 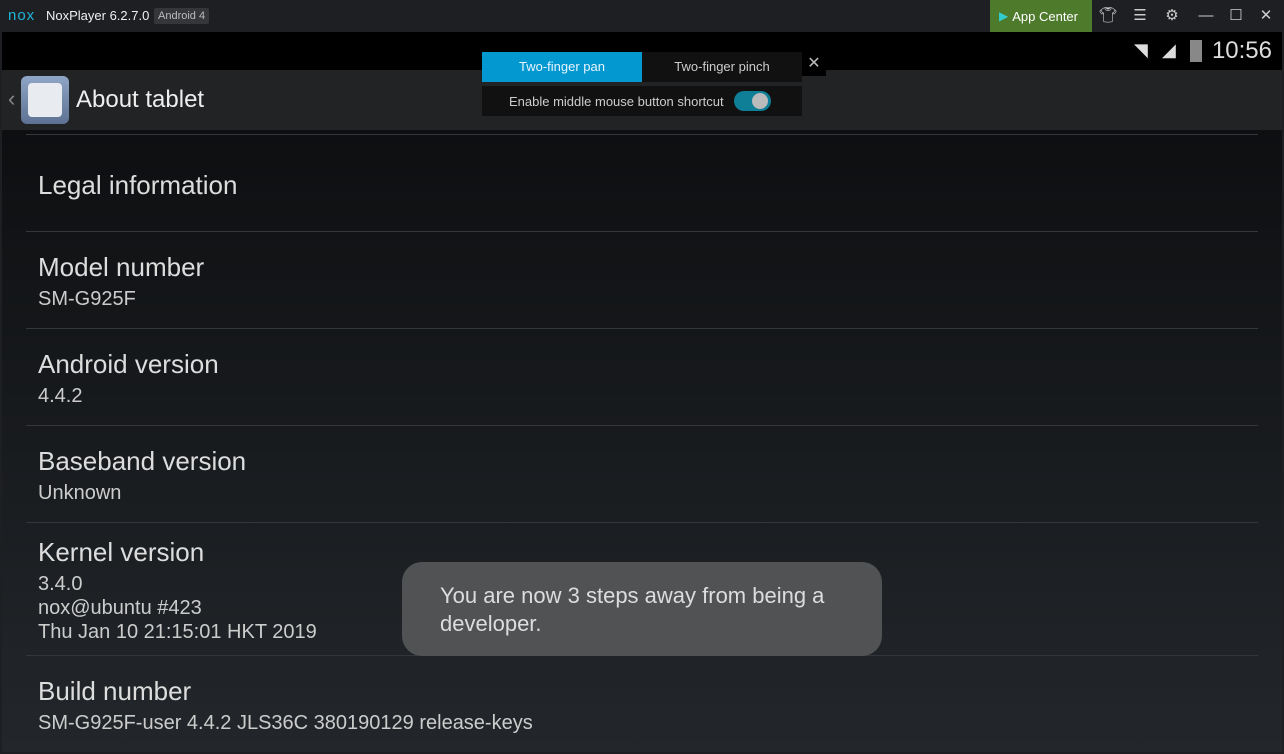 I want to click on gesture-tabs: Two-finger pan Two-finger pinch, so click(x=642, y=67).